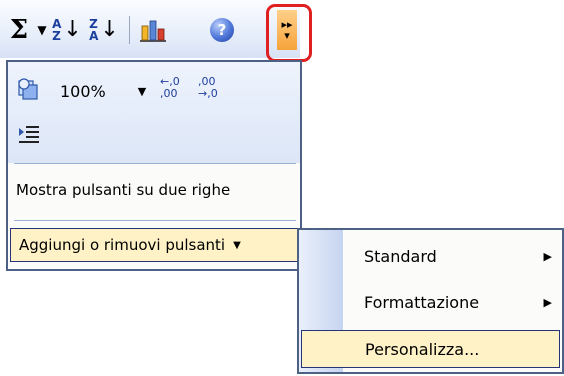  I want to click on show-two-rows-item: Mostra pulsanti su due righe, so click(154, 190).